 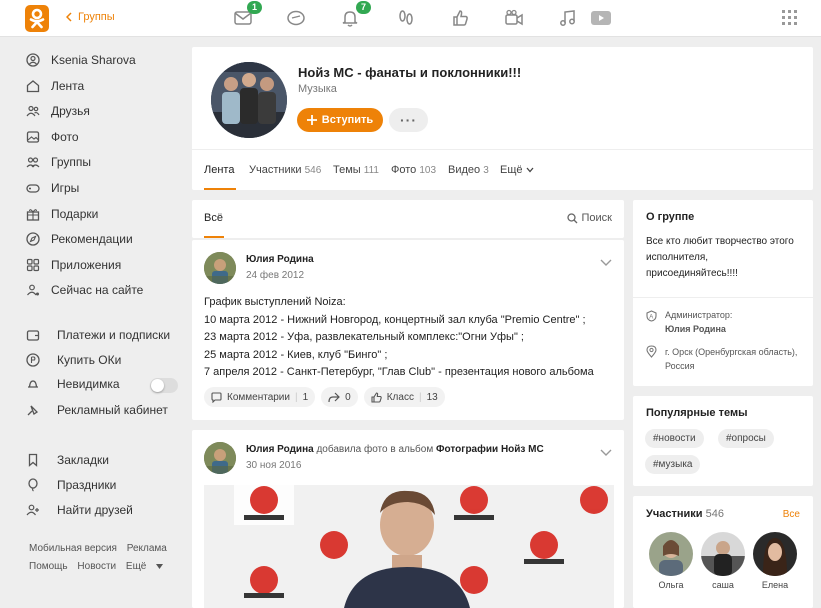 I want to click on sidebar-item-gifts: Подарки, so click(x=61, y=214).